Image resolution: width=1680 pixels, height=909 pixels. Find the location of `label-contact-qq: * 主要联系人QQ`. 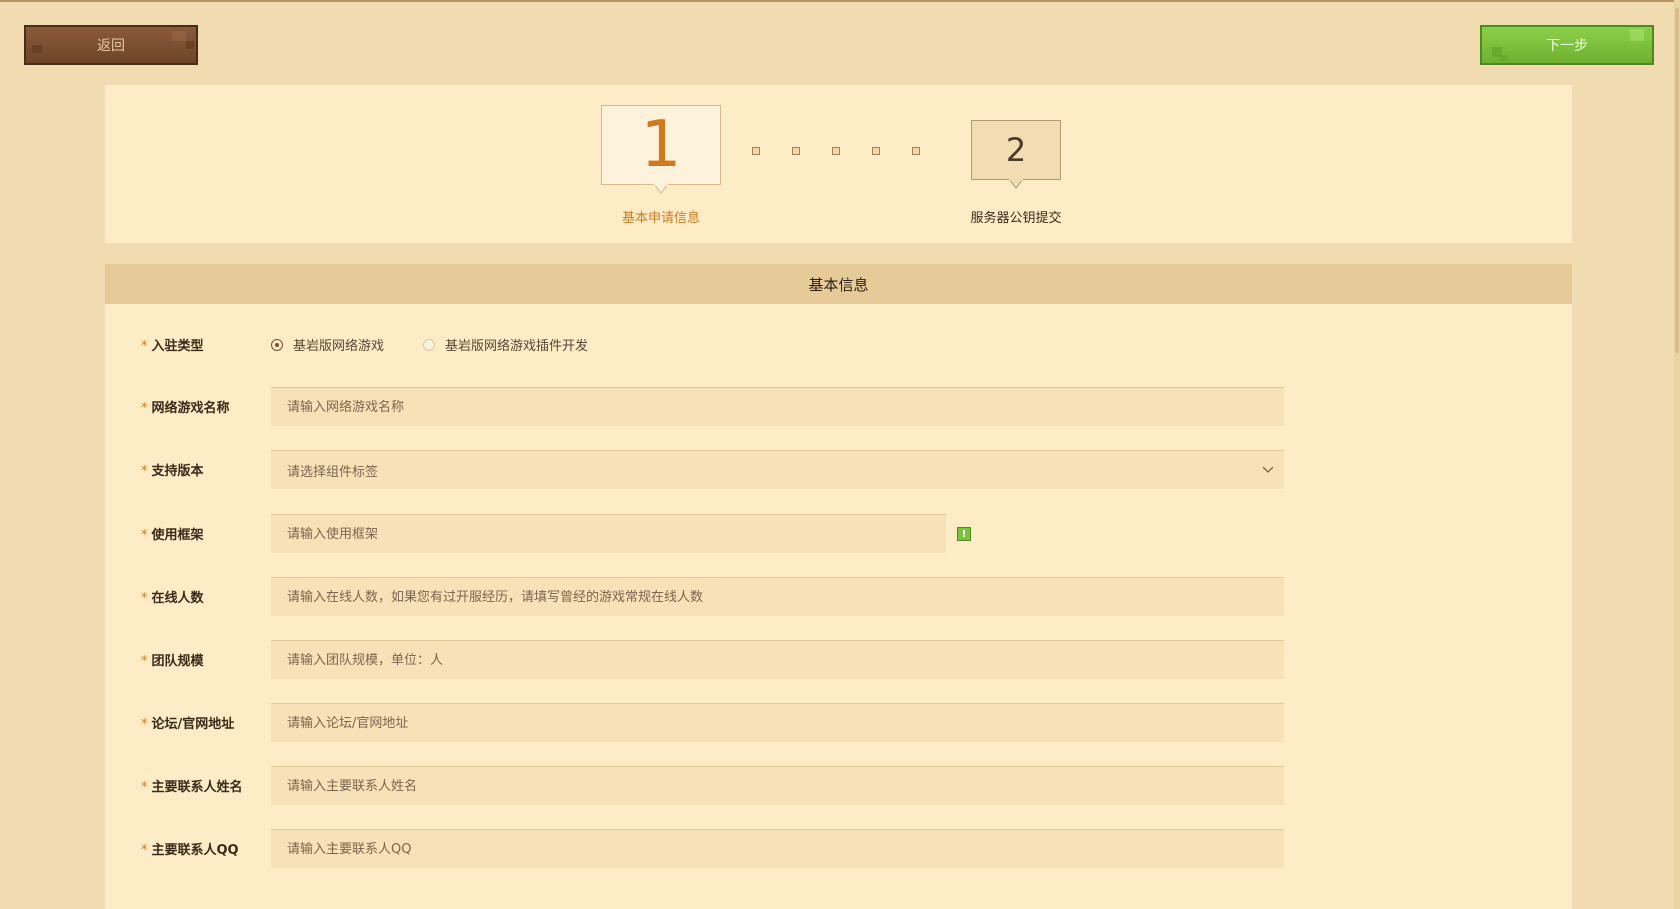

label-contact-qq: * 主要联系人QQ is located at coordinates (190, 850).